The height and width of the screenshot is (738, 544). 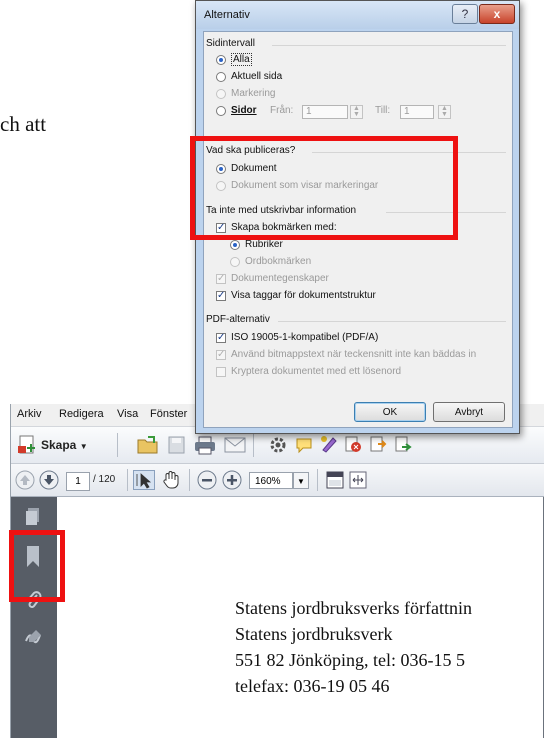 I want to click on full-screen-icon, so click(x=358, y=482).